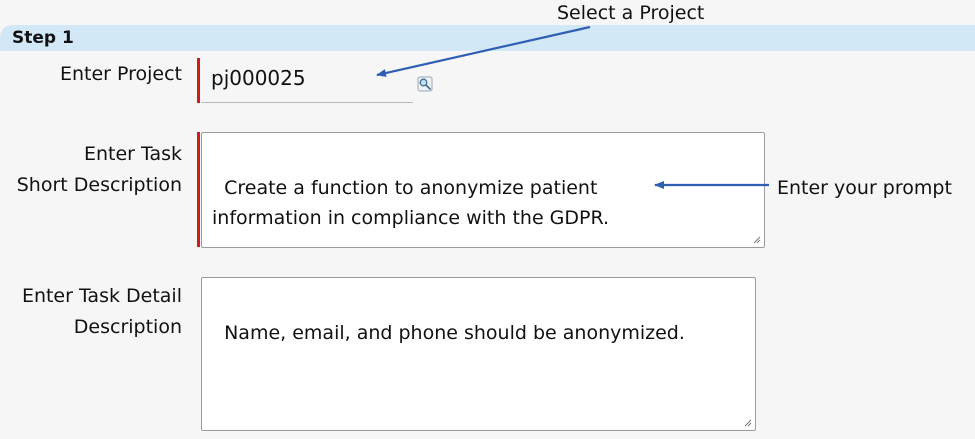 The image size is (975, 439). Describe the element at coordinates (483, 51) in the screenshot. I see `select-project-arrow` at that location.